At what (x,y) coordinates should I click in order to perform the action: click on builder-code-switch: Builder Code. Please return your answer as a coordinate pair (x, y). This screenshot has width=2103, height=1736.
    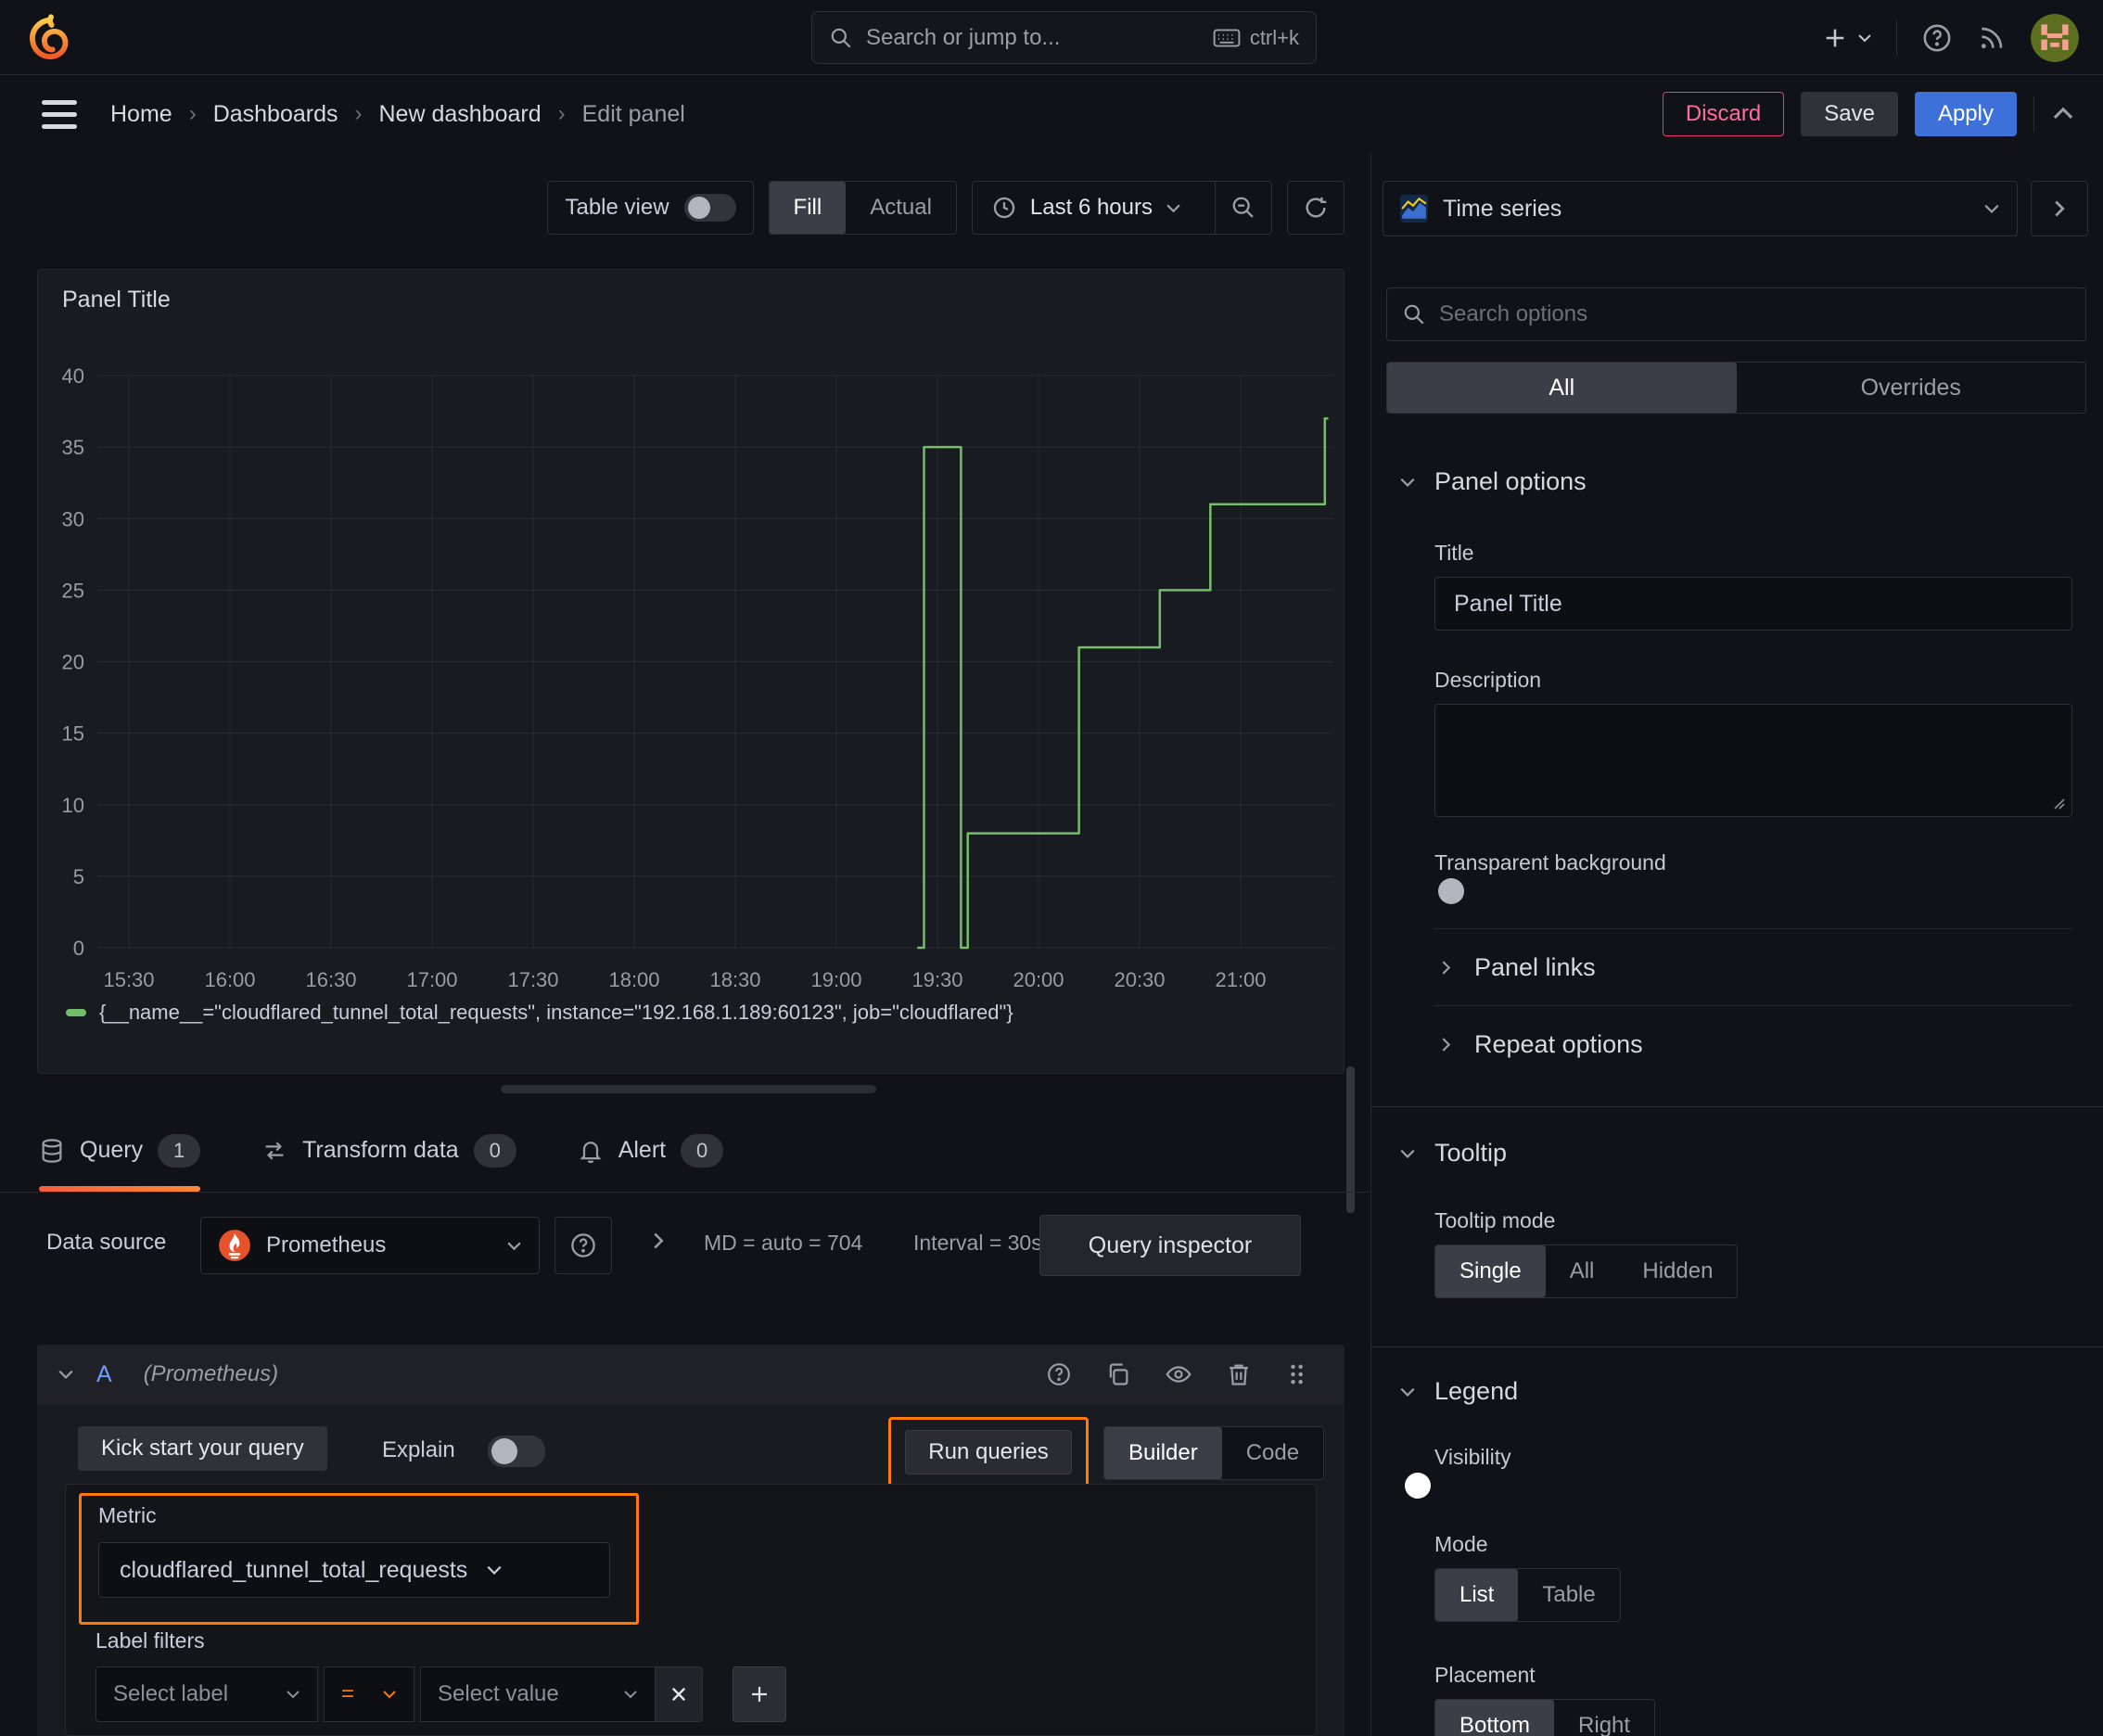
    Looking at the image, I should click on (1214, 1453).